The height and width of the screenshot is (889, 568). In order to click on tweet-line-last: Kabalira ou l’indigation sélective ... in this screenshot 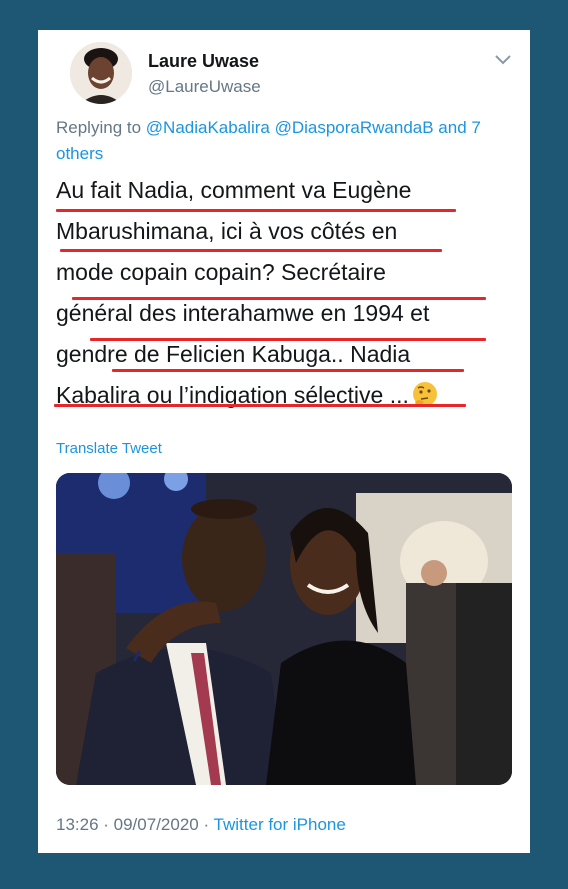, I will do `click(287, 395)`.